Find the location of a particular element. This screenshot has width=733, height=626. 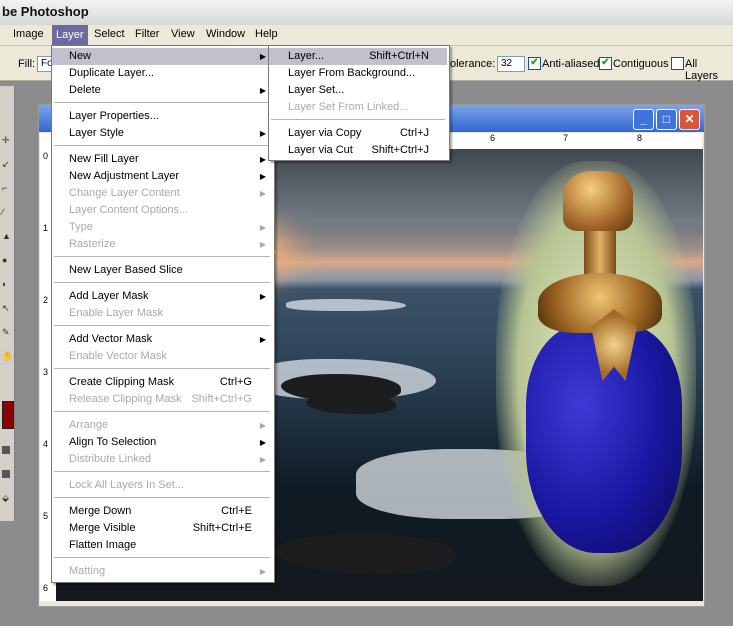

stamp-tool-icon: ▲ is located at coordinates (6, 236).